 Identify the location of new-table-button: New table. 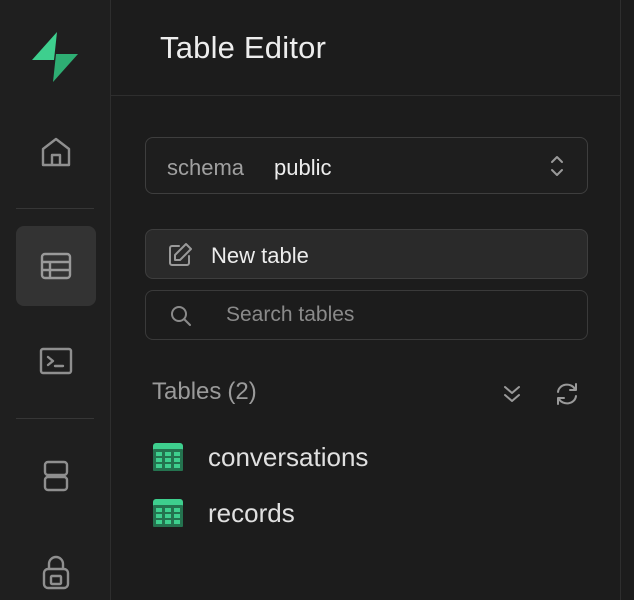
(366, 254).